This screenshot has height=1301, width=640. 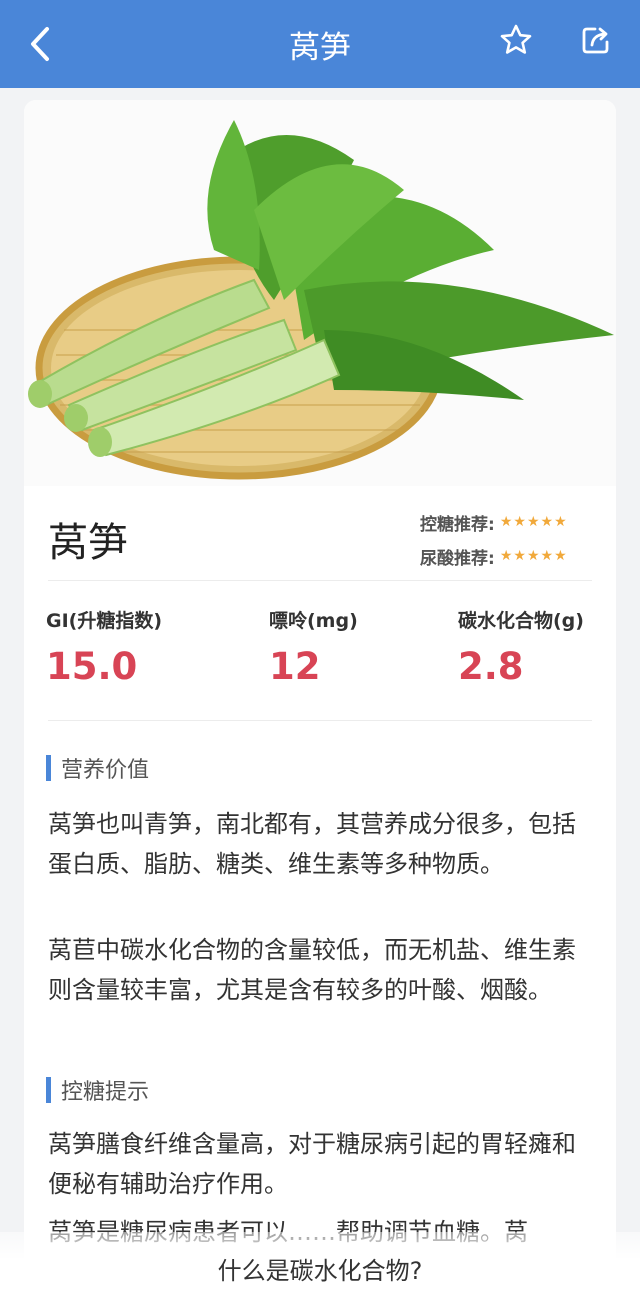 I want to click on metric-label: GI(升糖指数), so click(x=104, y=621).